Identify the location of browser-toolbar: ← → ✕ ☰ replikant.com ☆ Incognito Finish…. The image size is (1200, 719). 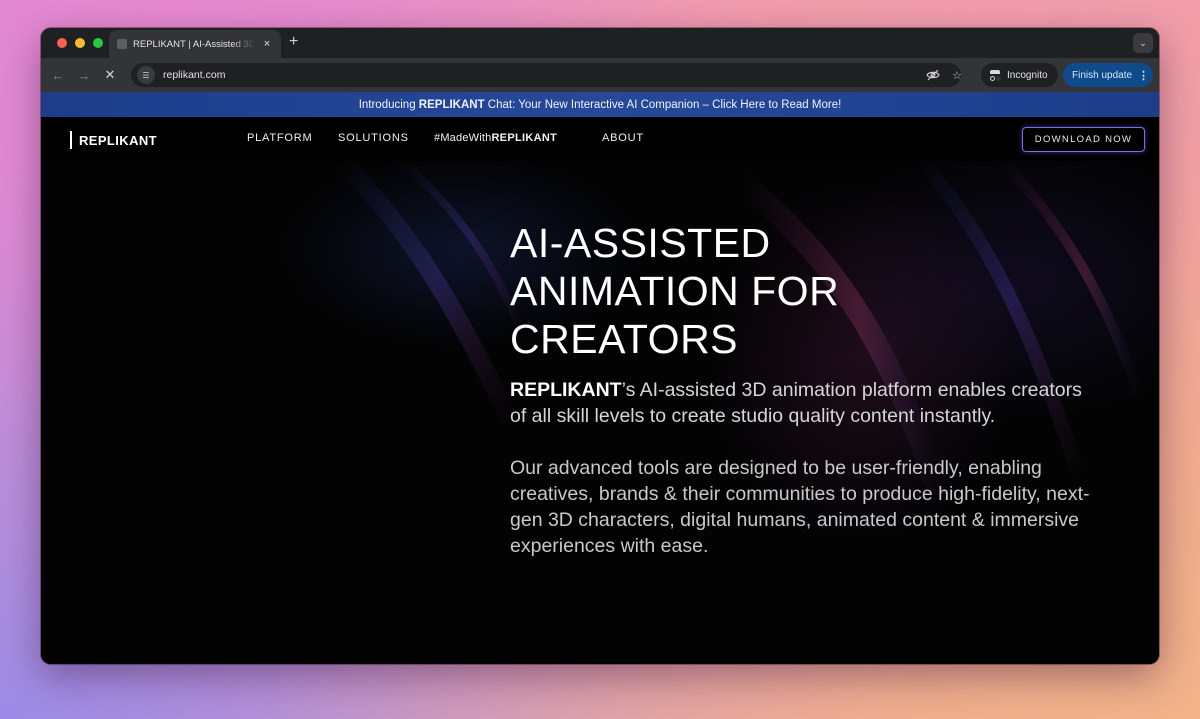
(600, 75).